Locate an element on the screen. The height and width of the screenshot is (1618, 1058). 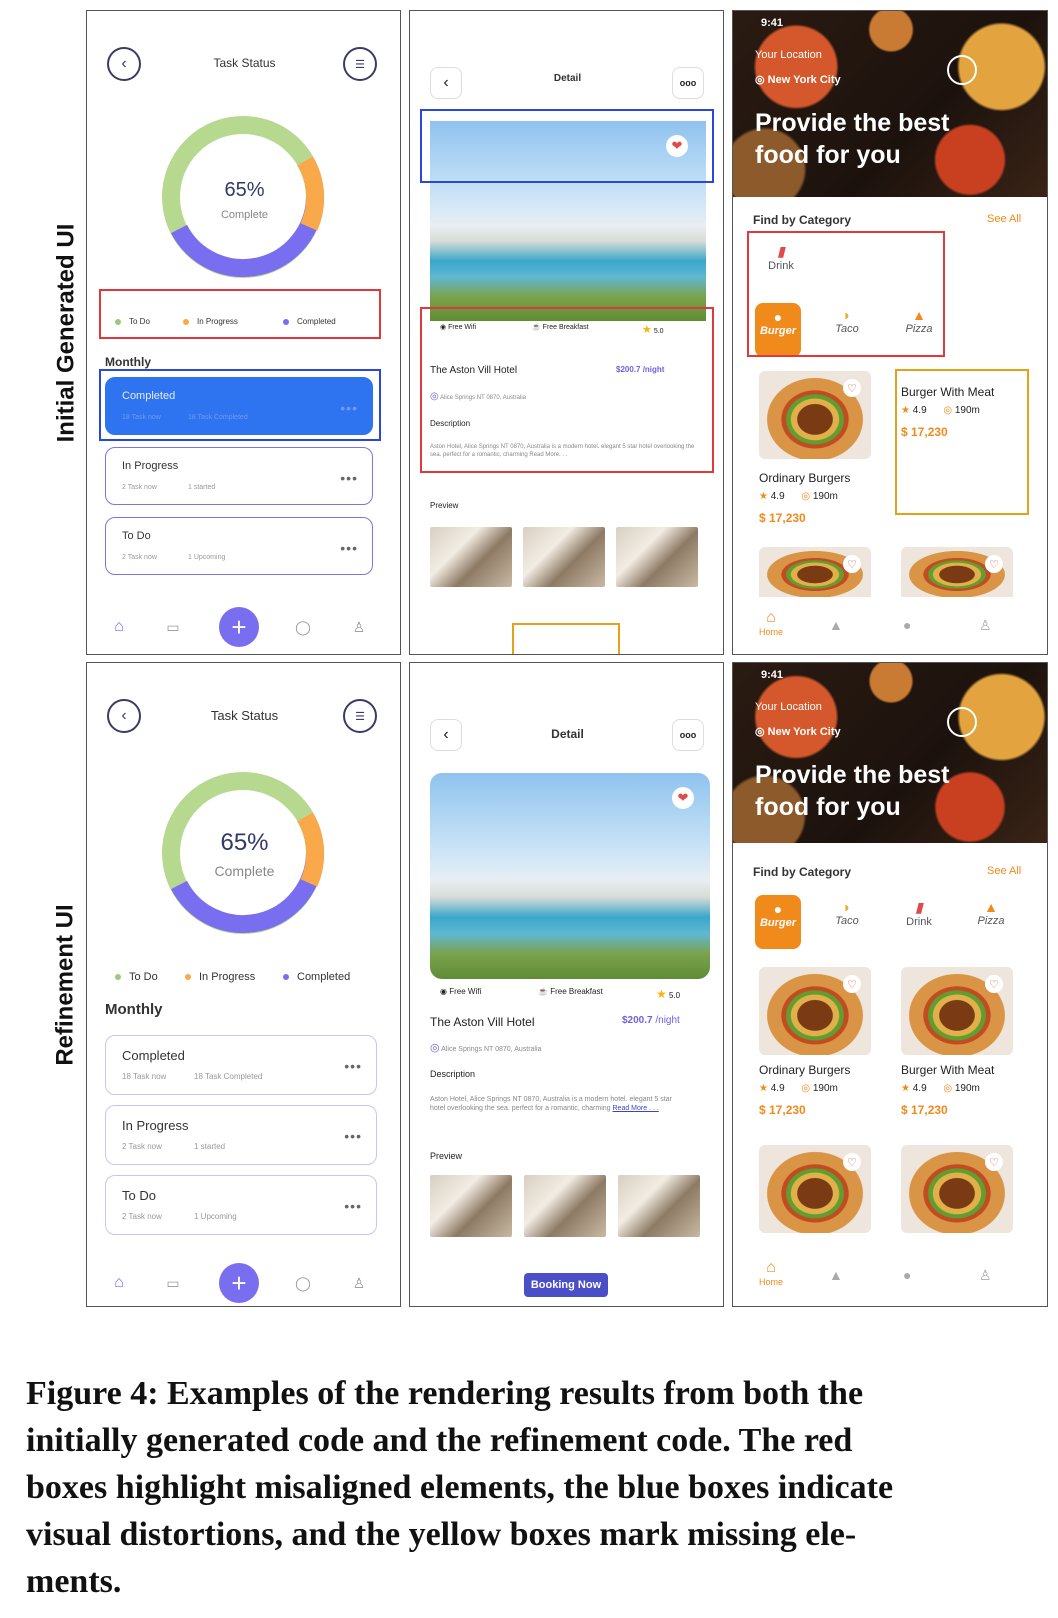
description-title: Description is located at coordinates (450, 423).